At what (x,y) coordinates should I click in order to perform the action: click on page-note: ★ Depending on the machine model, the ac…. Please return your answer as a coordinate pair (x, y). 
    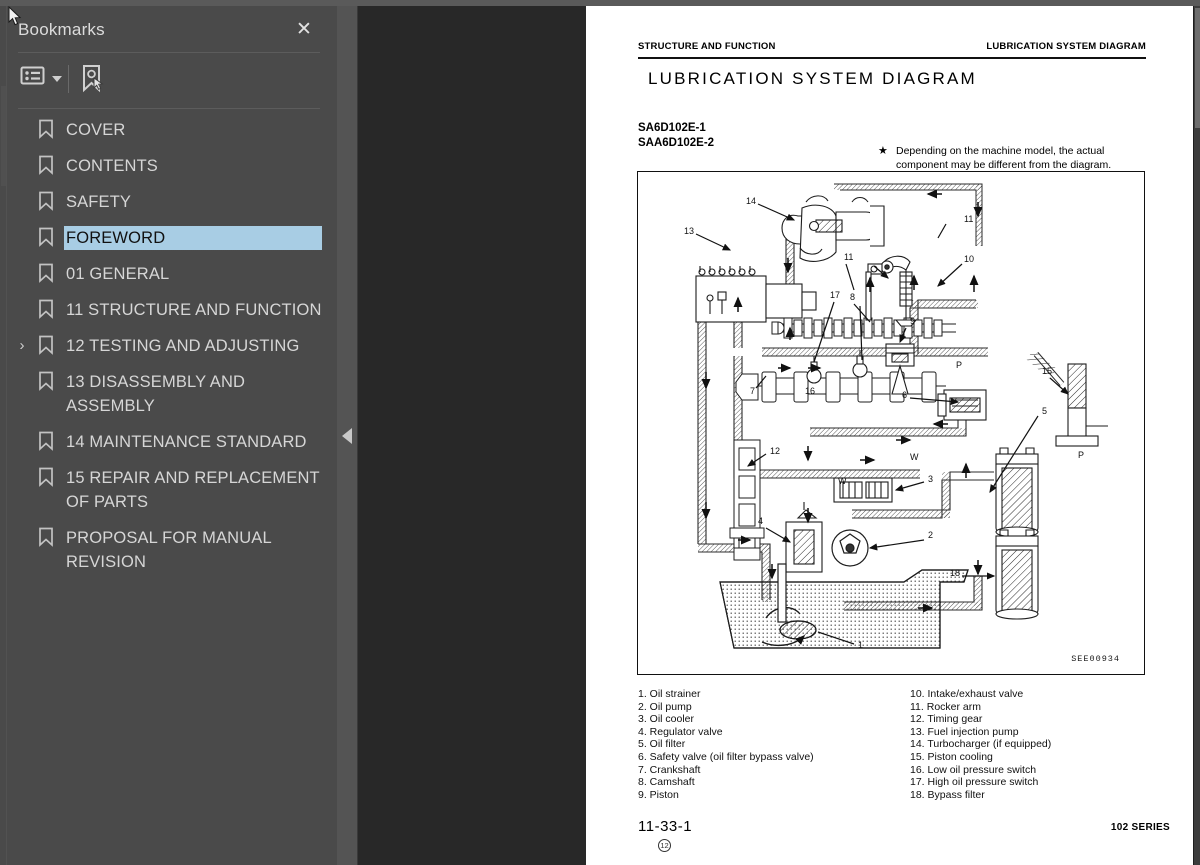
    Looking at the image, I should click on (1012, 158).